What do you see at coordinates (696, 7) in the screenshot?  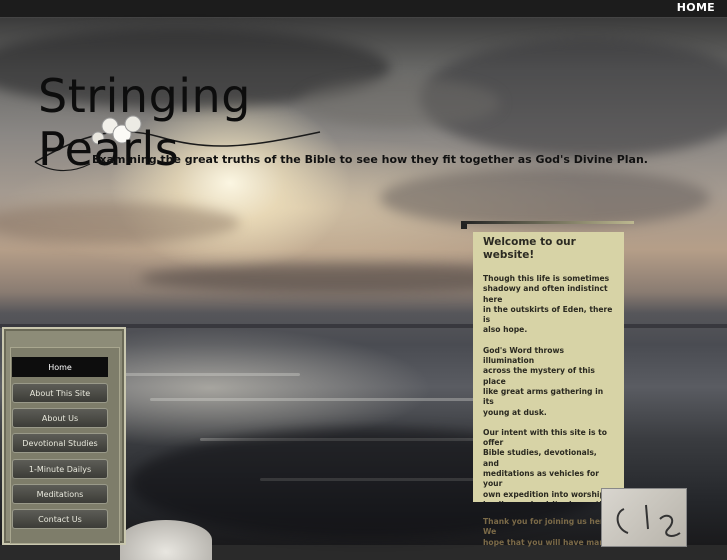 I see `home-link: HOME` at bounding box center [696, 7].